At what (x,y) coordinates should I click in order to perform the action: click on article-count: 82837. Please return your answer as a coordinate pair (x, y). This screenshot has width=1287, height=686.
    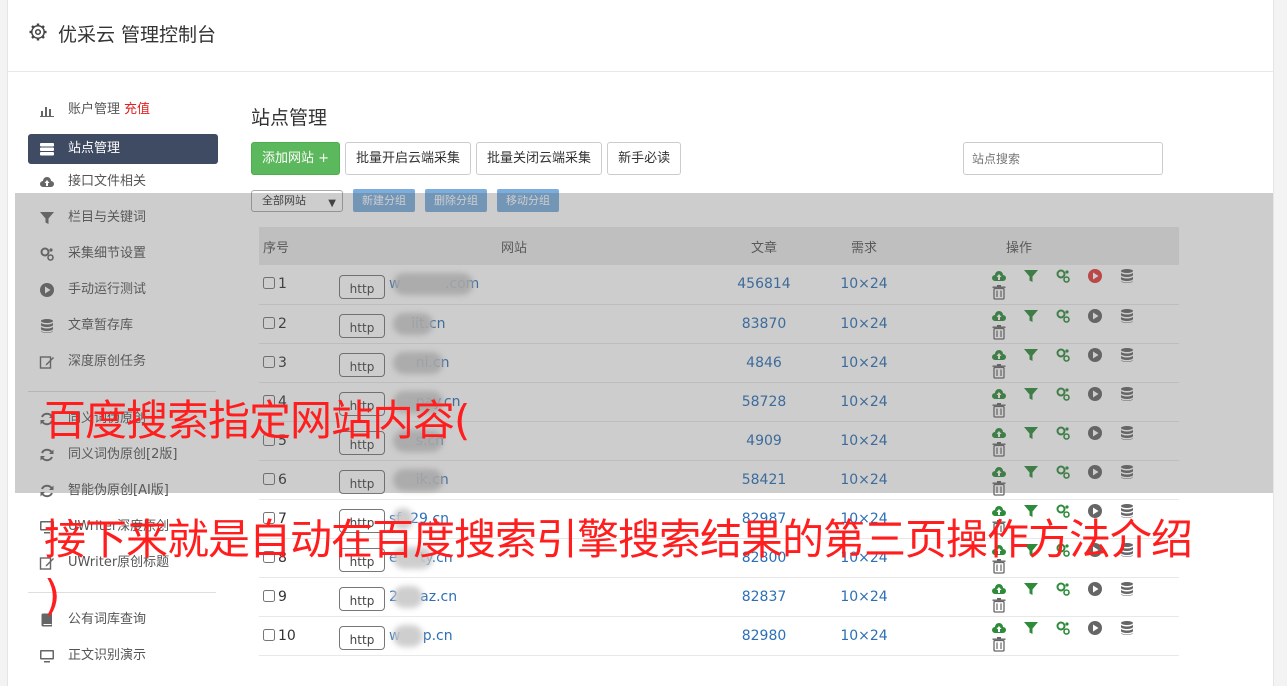
    Looking at the image, I should click on (764, 596).